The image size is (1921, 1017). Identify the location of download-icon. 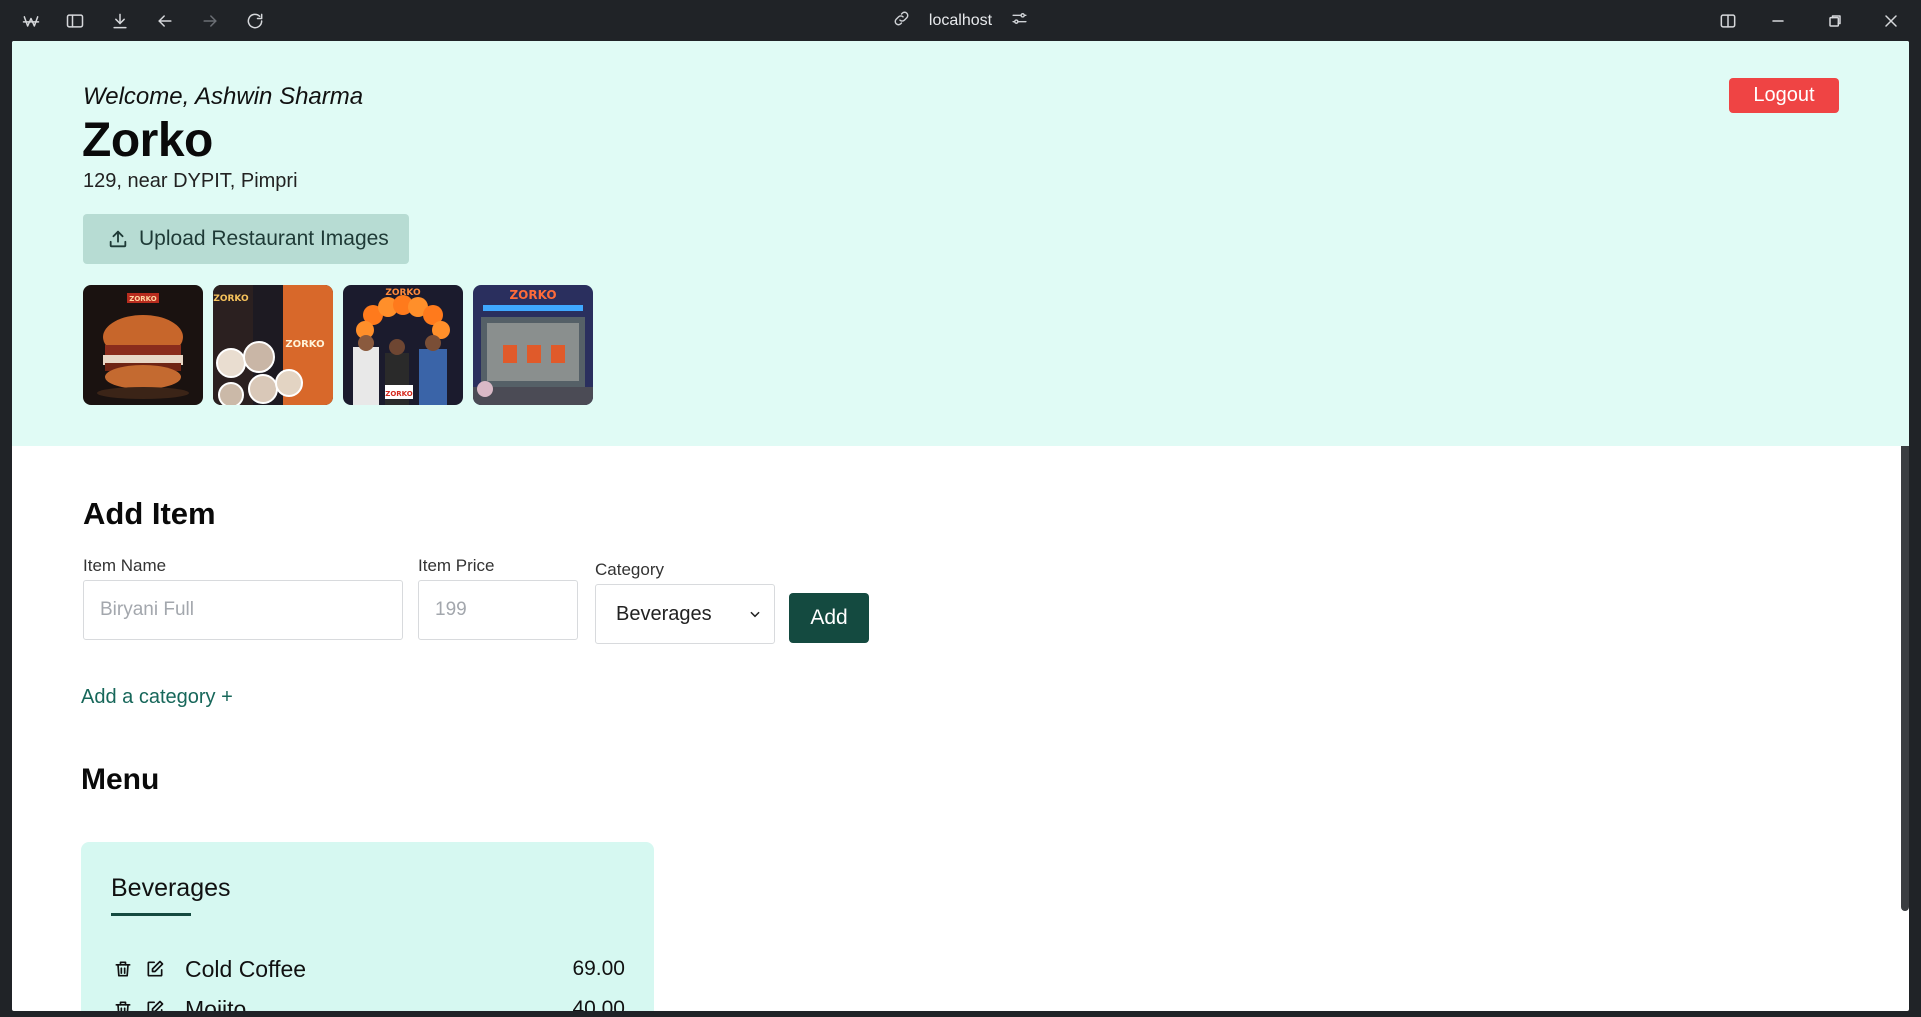
(120, 21).